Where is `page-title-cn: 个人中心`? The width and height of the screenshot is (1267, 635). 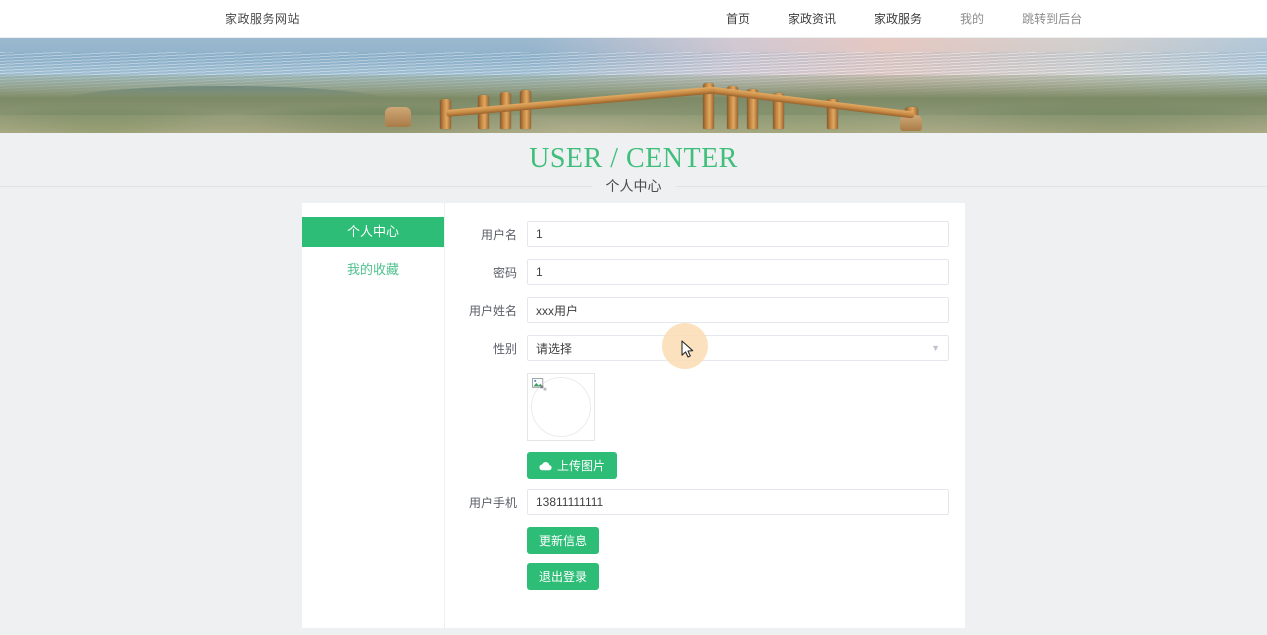
page-title-cn: 个人中心 is located at coordinates (633, 186).